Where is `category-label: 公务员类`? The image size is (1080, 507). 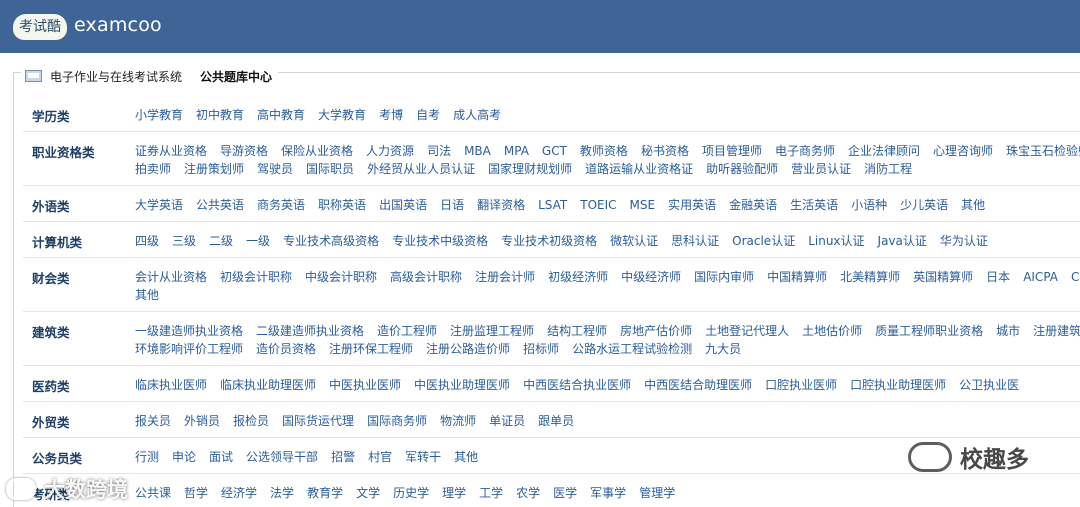 category-label: 公务员类 is located at coordinates (79, 455).